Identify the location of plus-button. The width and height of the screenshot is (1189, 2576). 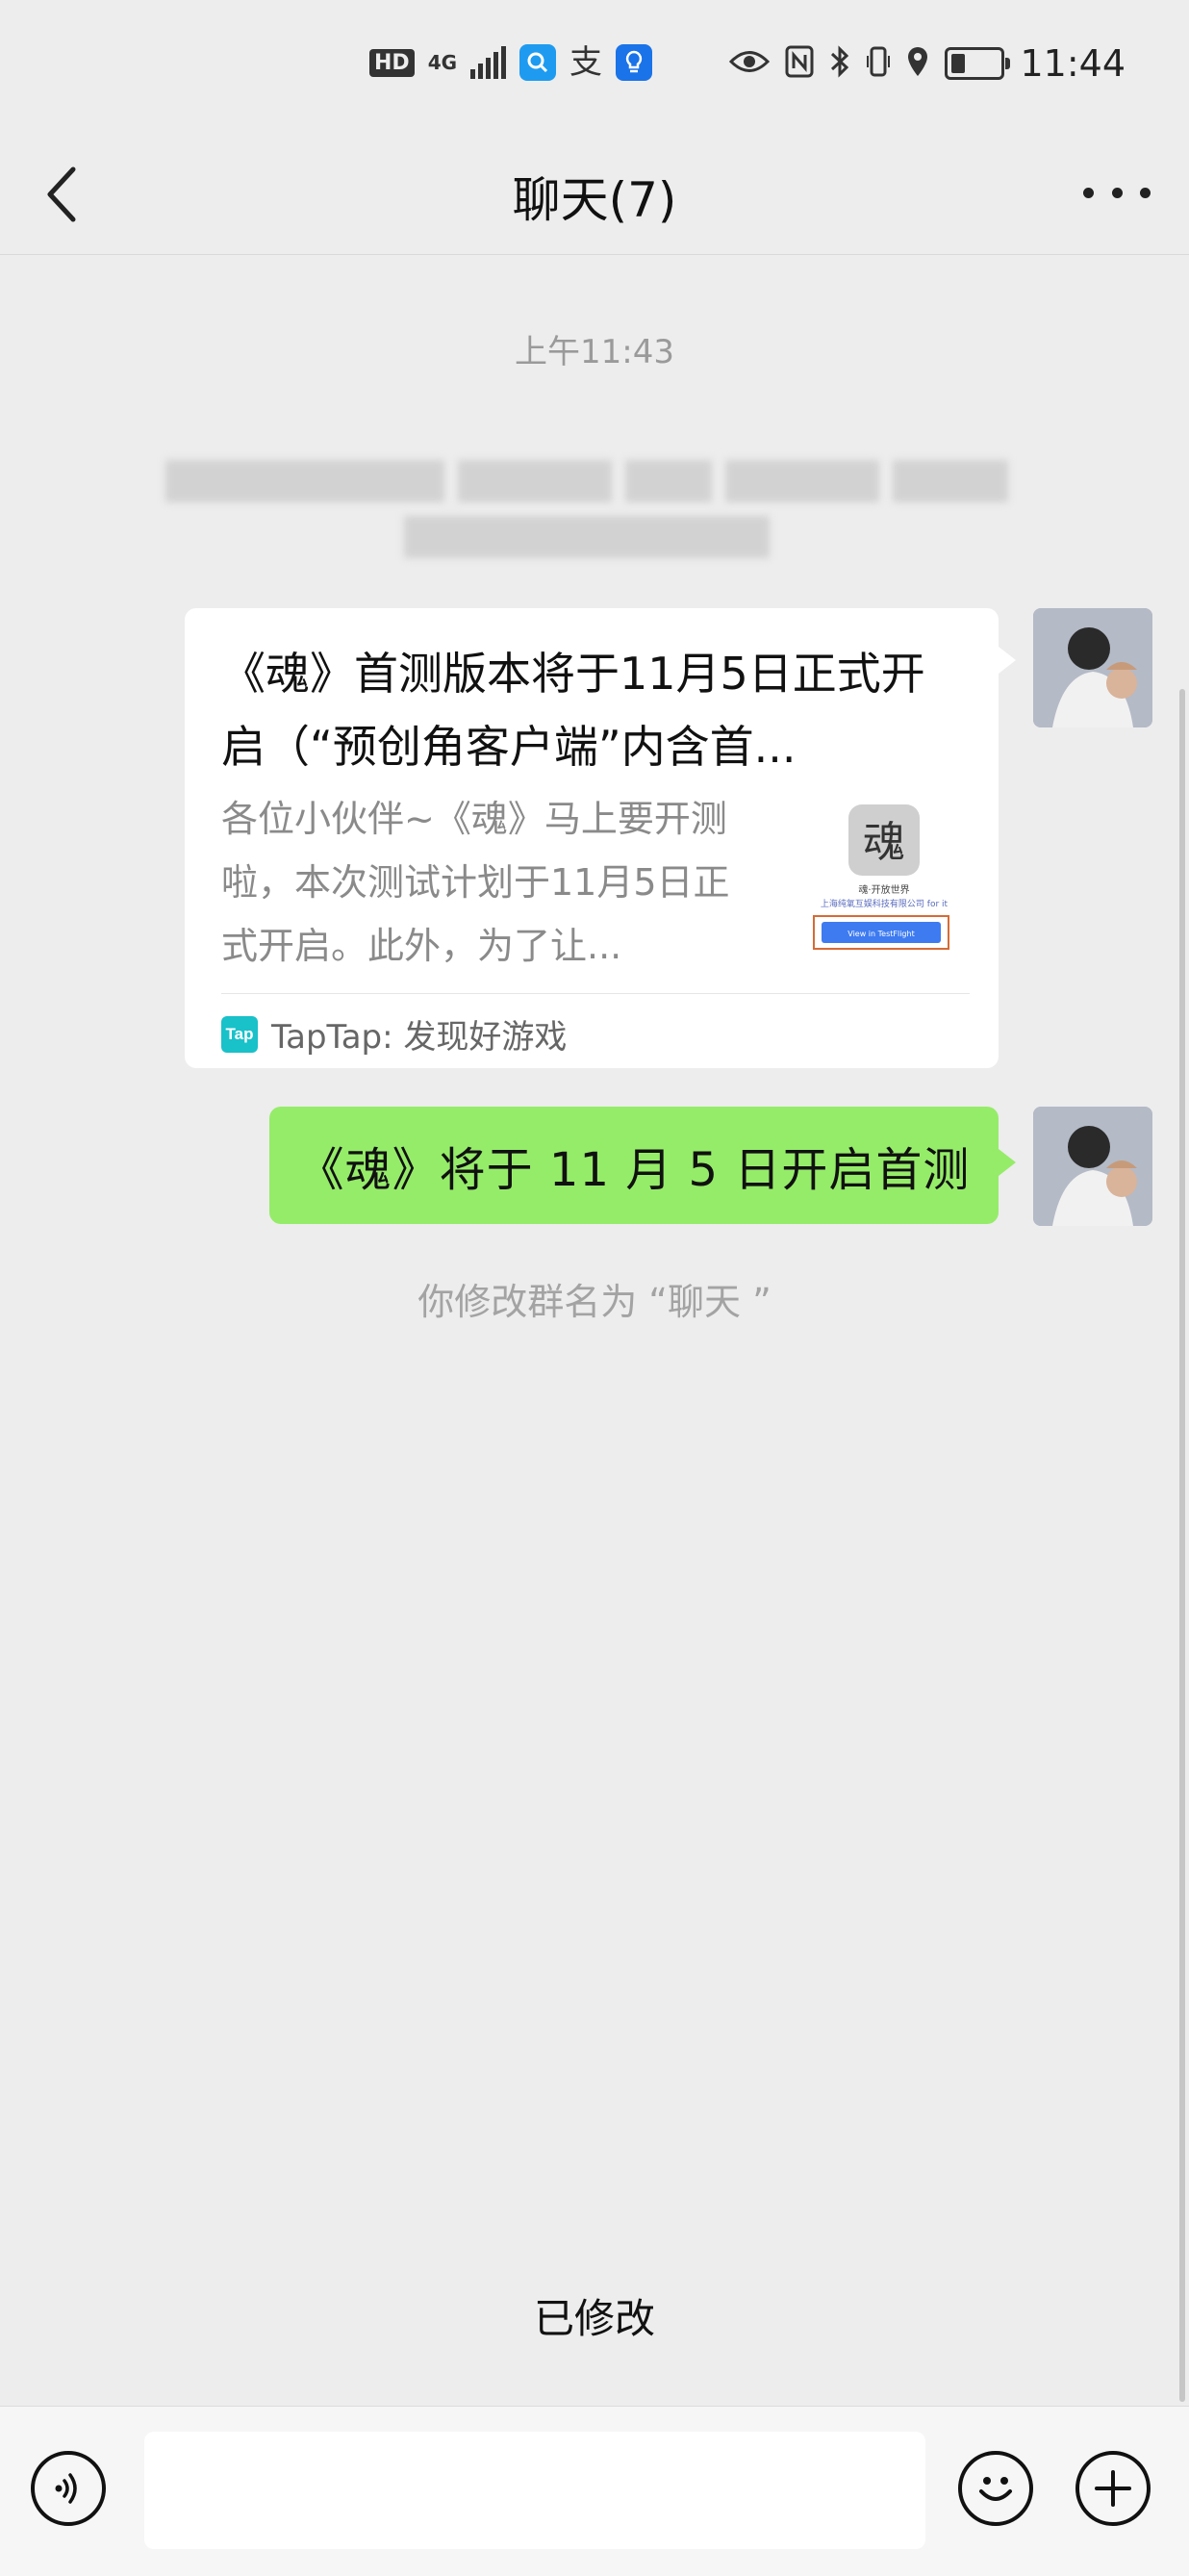
(1113, 2488).